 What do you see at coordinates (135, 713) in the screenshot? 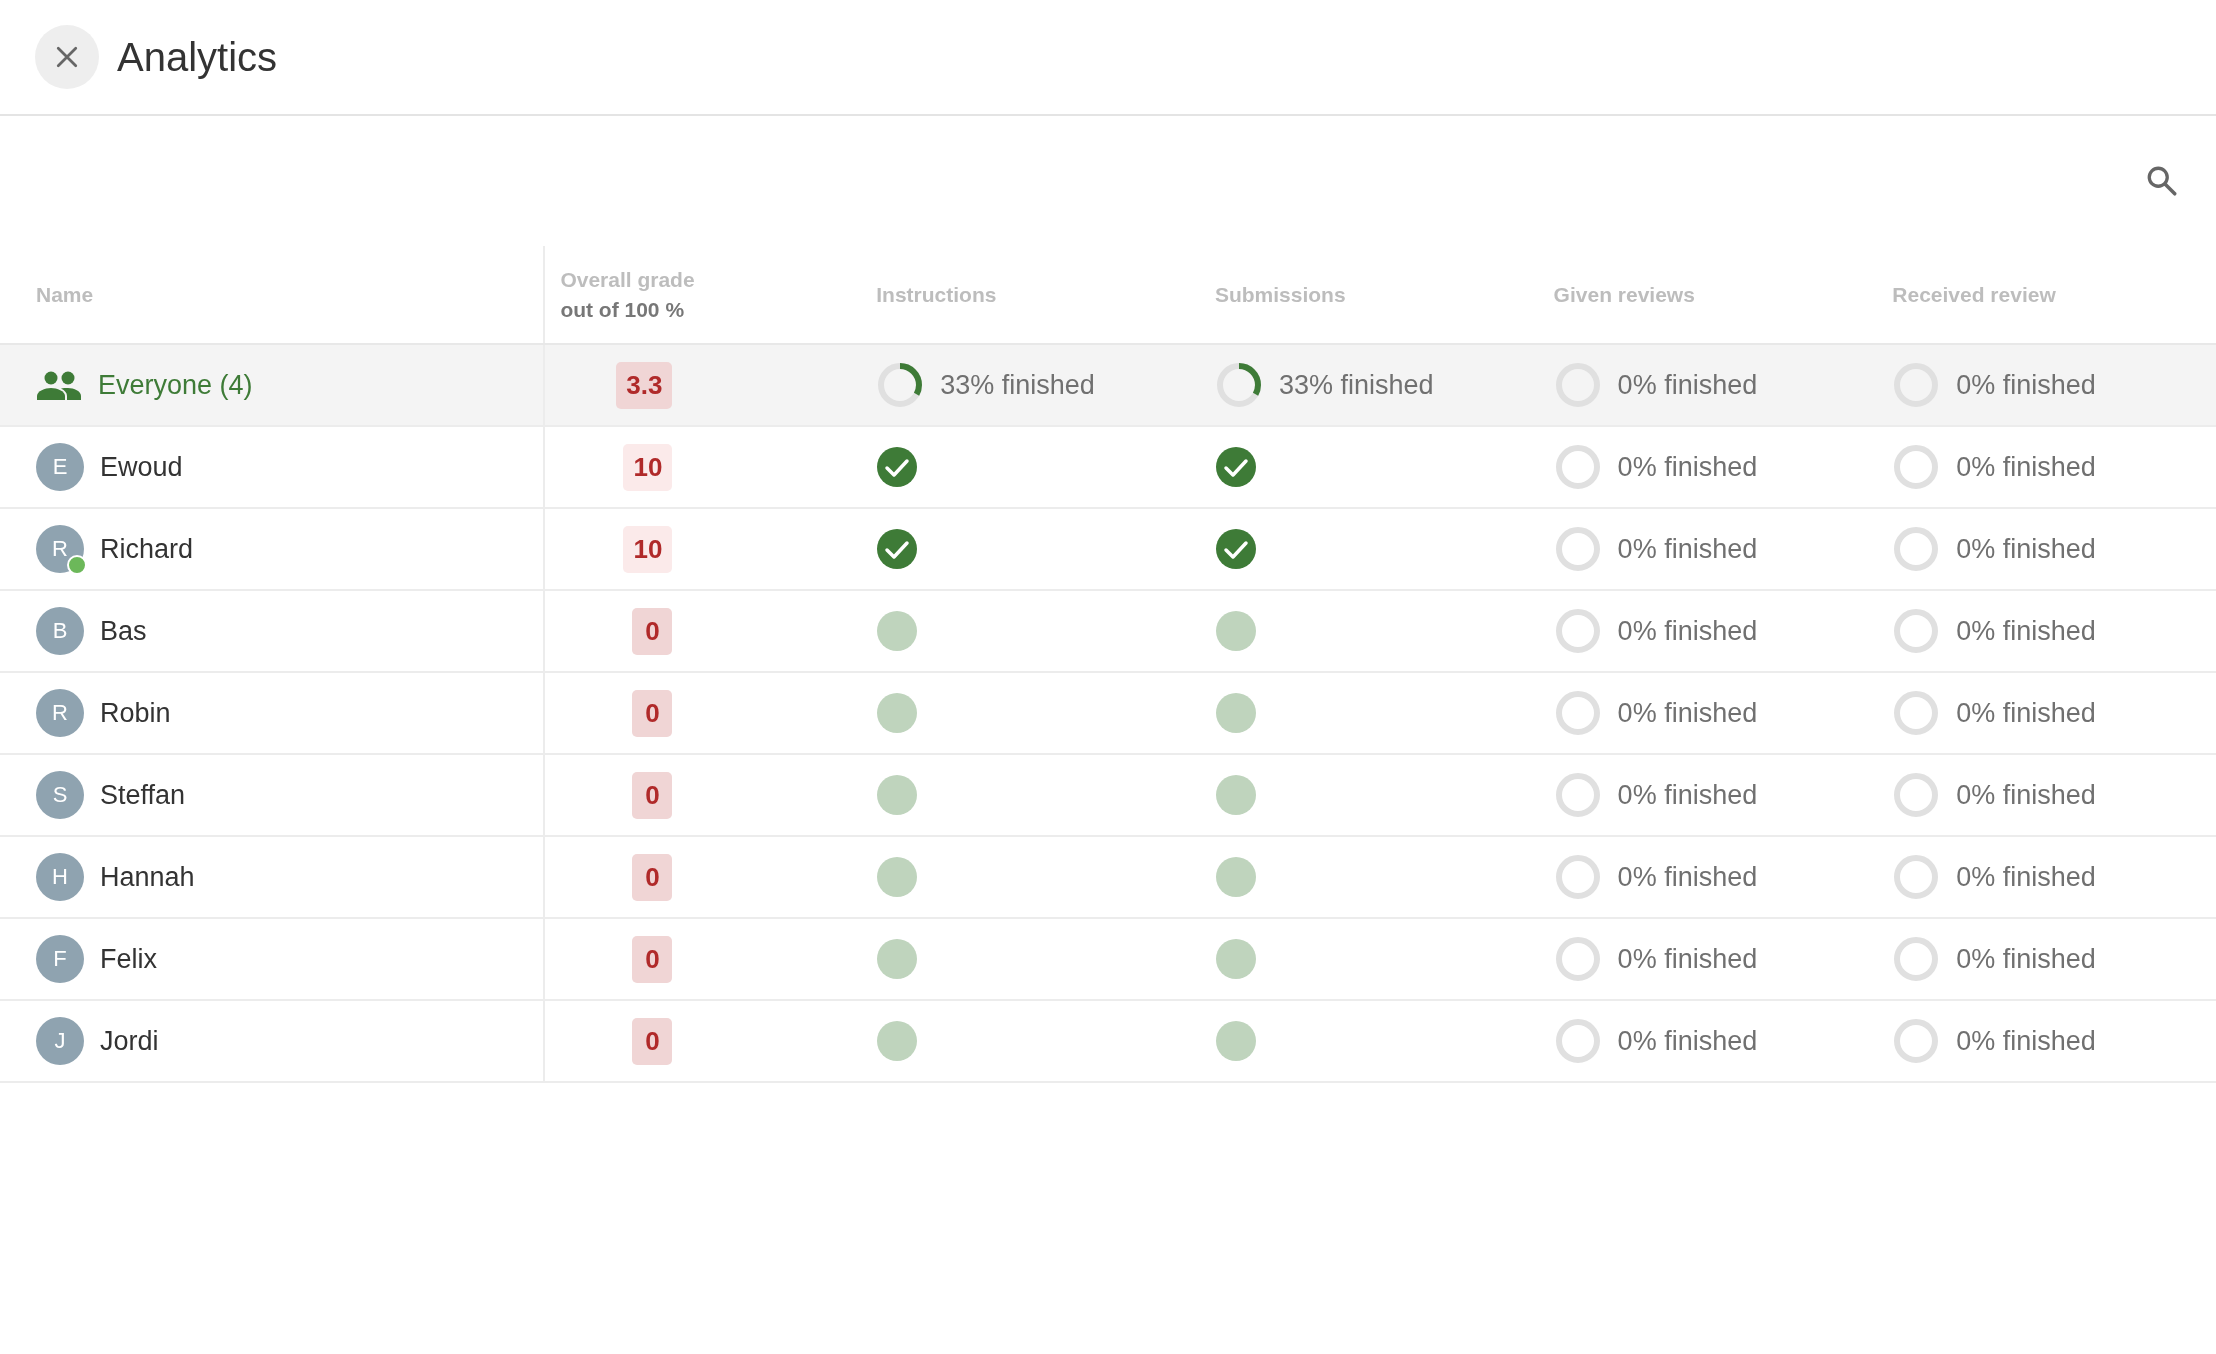
I see `person-name: Robin` at bounding box center [135, 713].